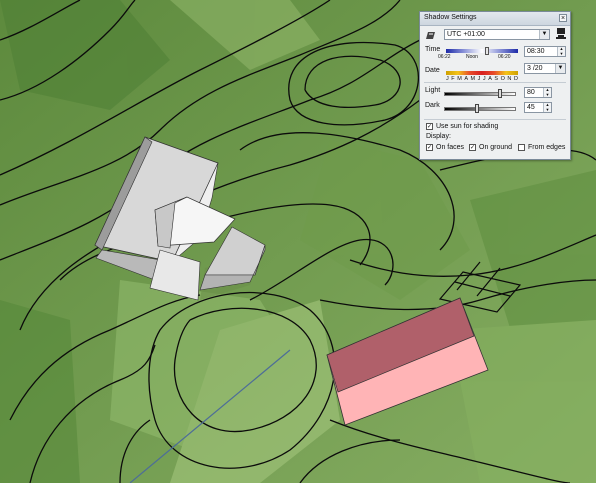 The width and height of the screenshot is (596, 483). I want to click on timezone-icon, so click(430, 36).